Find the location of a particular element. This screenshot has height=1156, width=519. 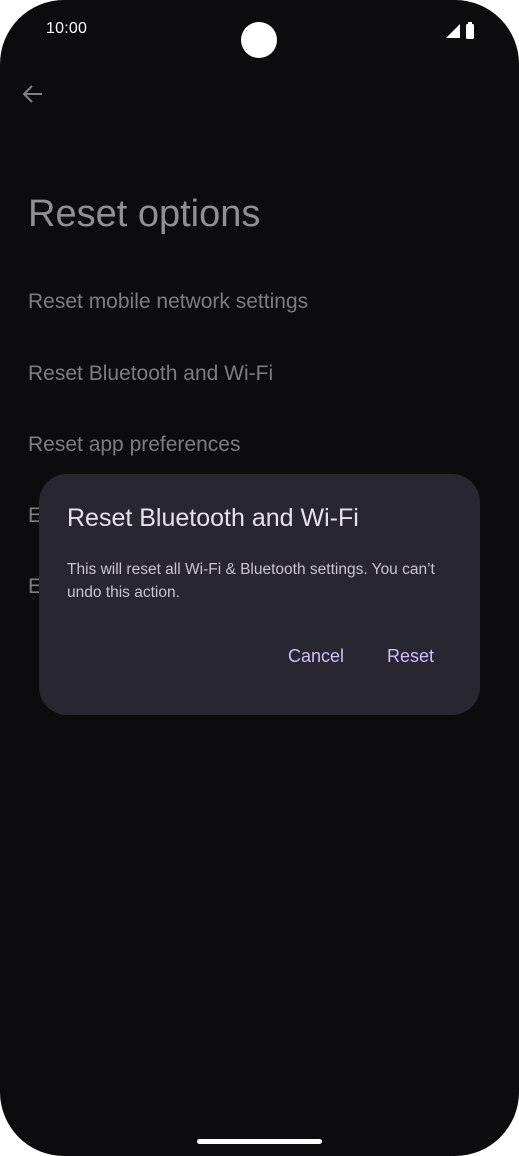

dialog-title: Reset Bluetooth and Wi-Fi is located at coordinates (213, 518).